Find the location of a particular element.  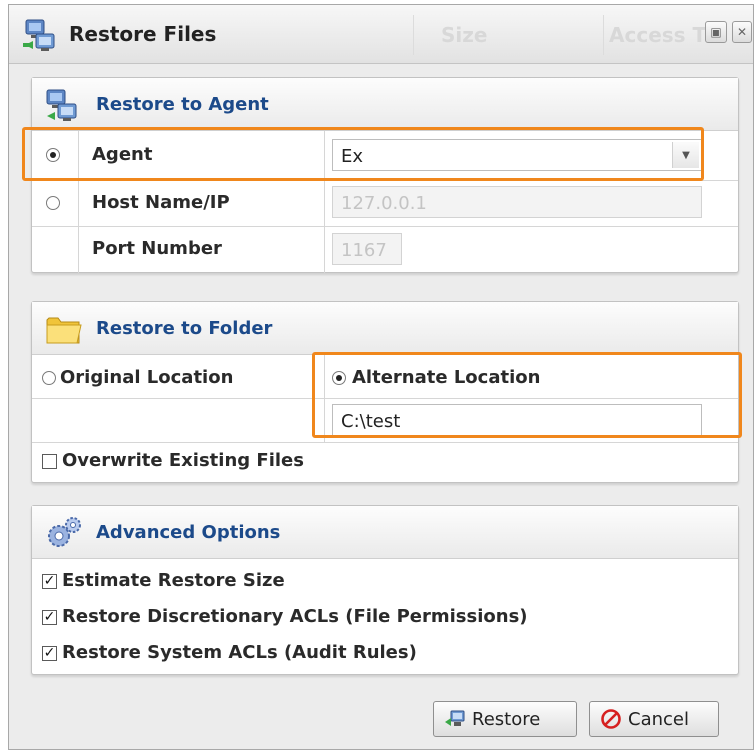

maximize-icon: ▣ is located at coordinates (716, 32).